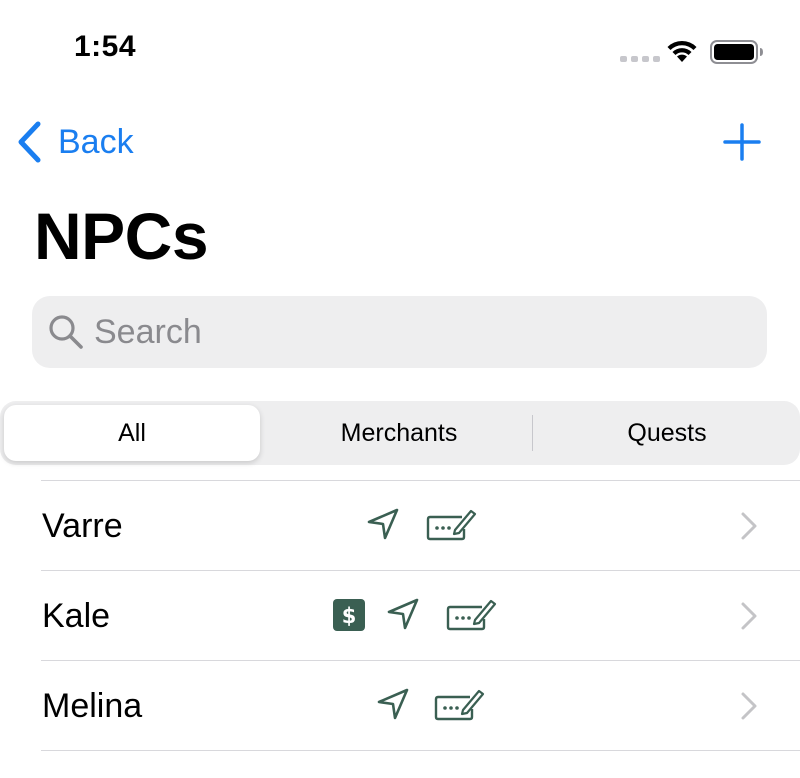 The image size is (800, 778). I want to click on search-input, so click(419, 332).